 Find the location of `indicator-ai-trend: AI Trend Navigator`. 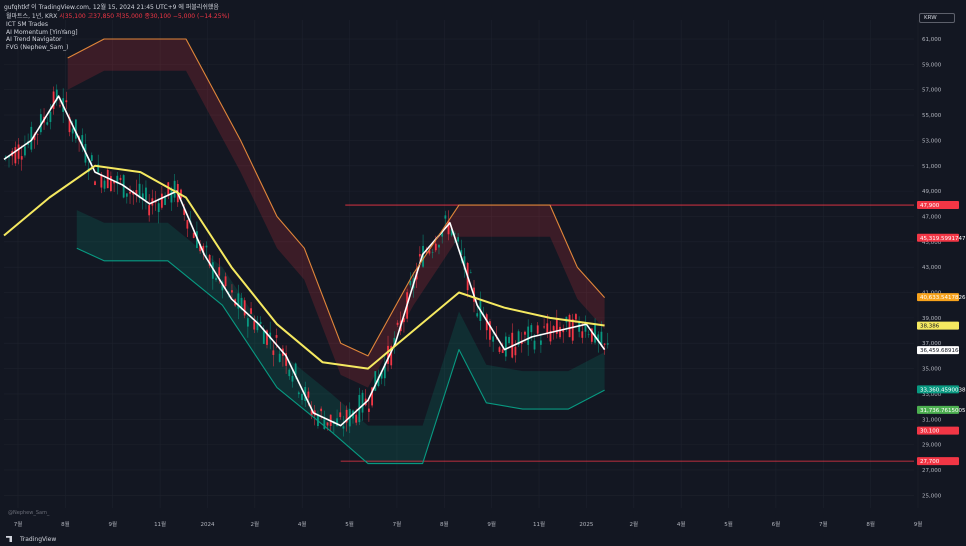

indicator-ai-trend: AI Trend Navigator is located at coordinates (118, 40).